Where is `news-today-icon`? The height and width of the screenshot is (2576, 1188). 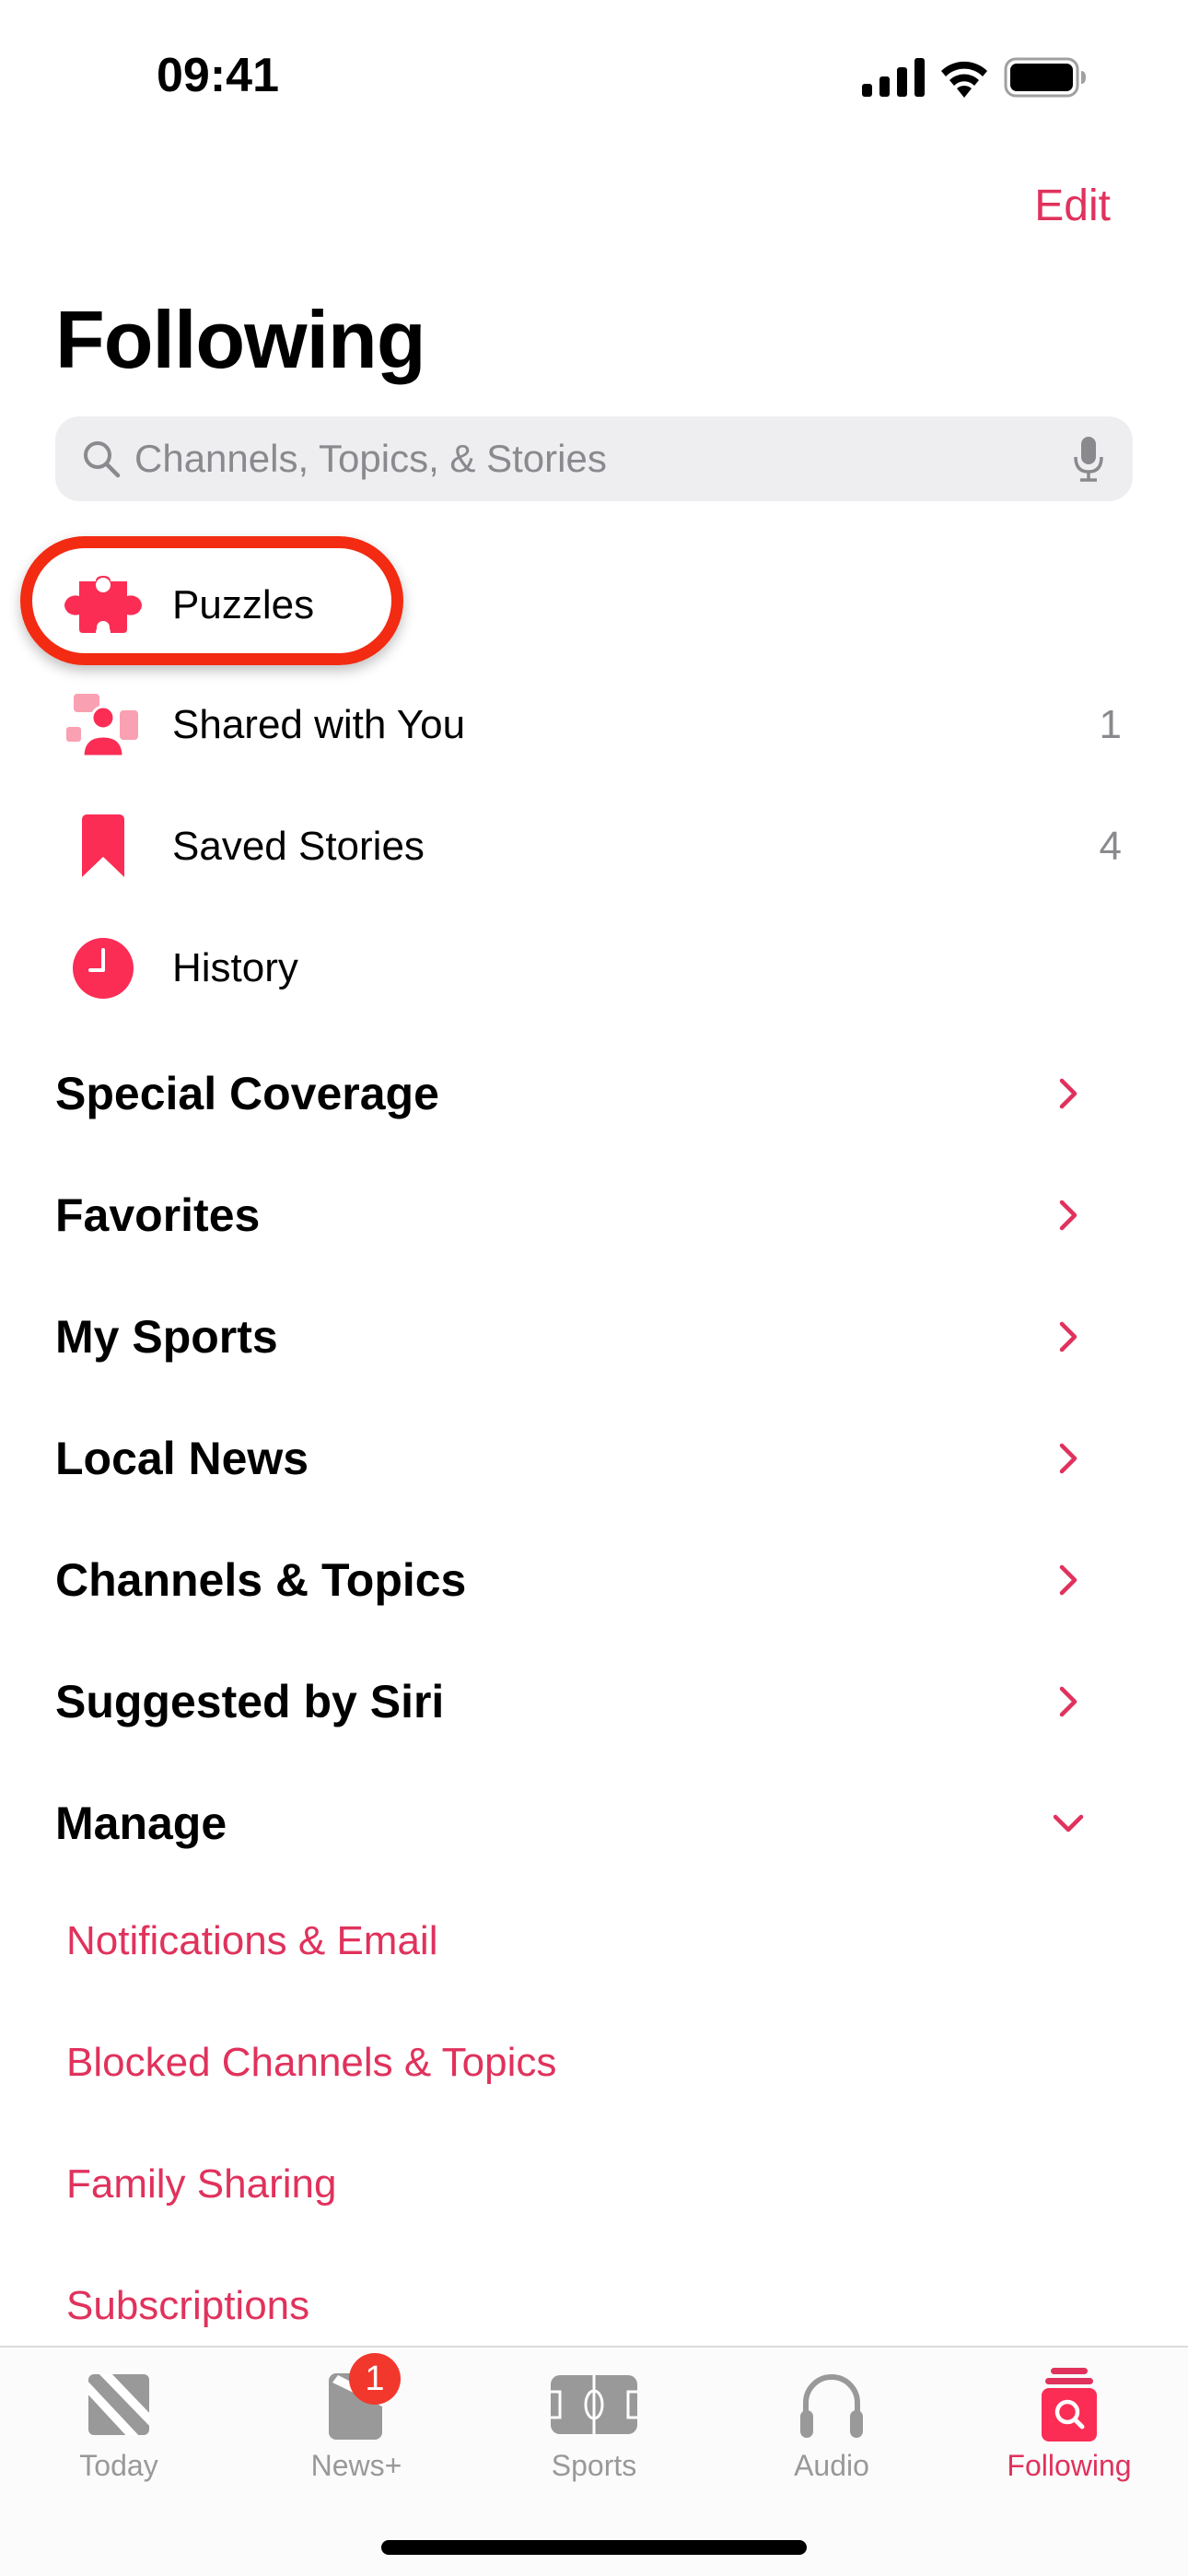
news-today-icon is located at coordinates (119, 2404).